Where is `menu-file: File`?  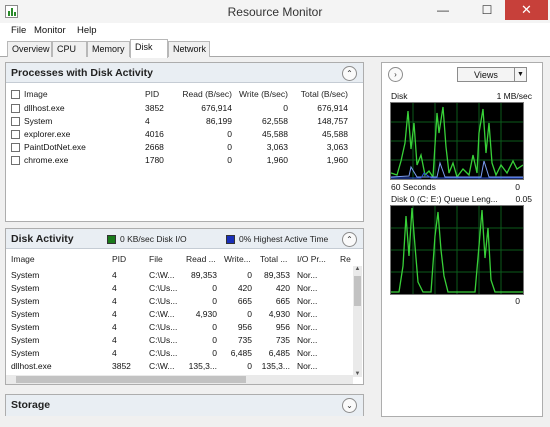 menu-file: File is located at coordinates (18, 30).